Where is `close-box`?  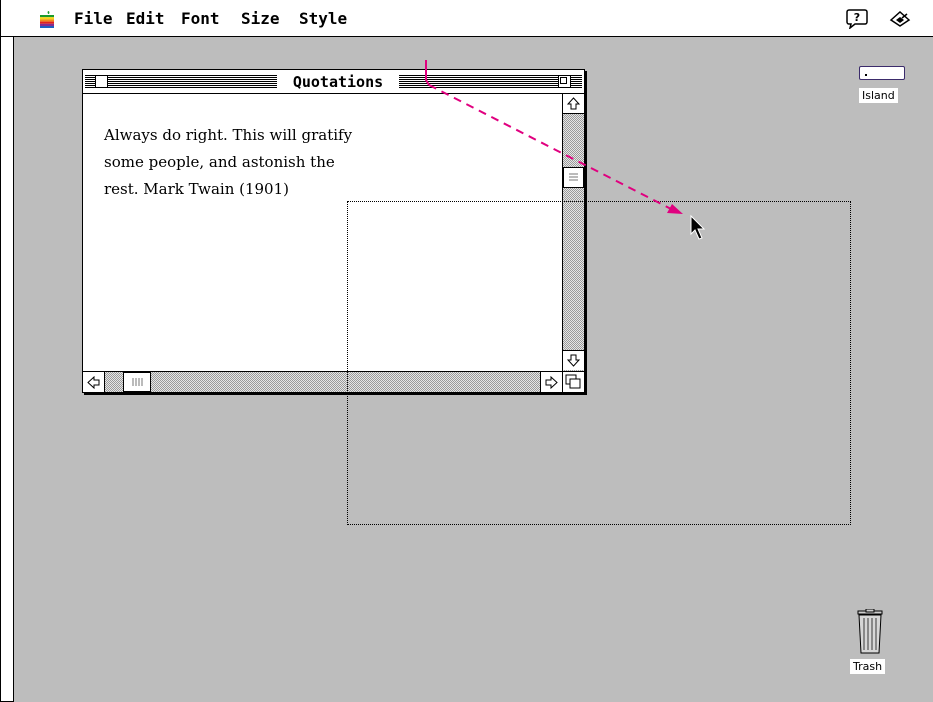 close-box is located at coordinates (101, 81).